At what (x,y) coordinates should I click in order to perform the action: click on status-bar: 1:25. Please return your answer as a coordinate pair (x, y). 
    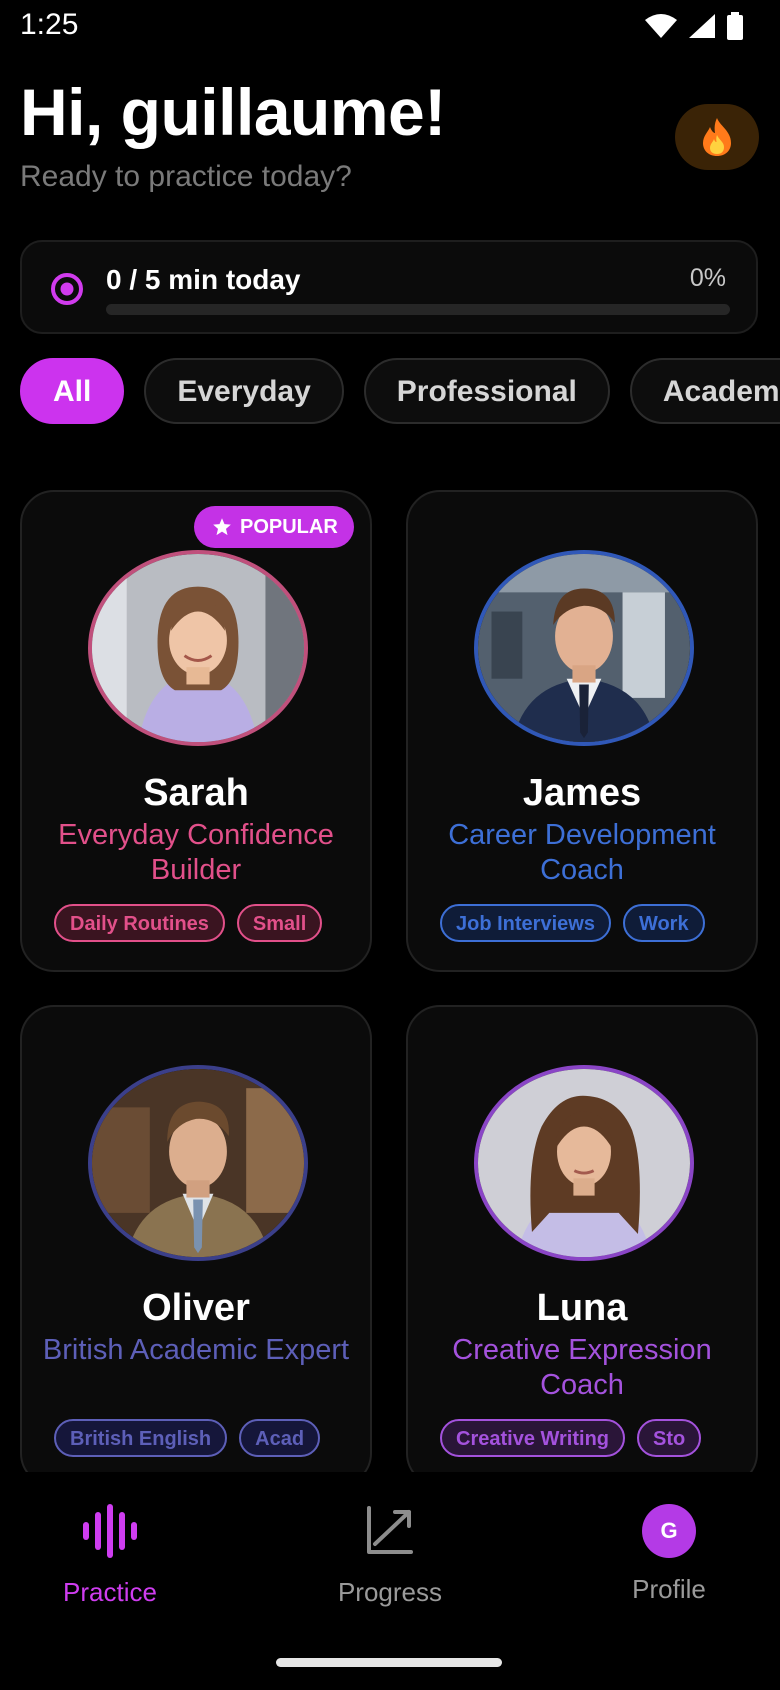
    Looking at the image, I should click on (390, 28).